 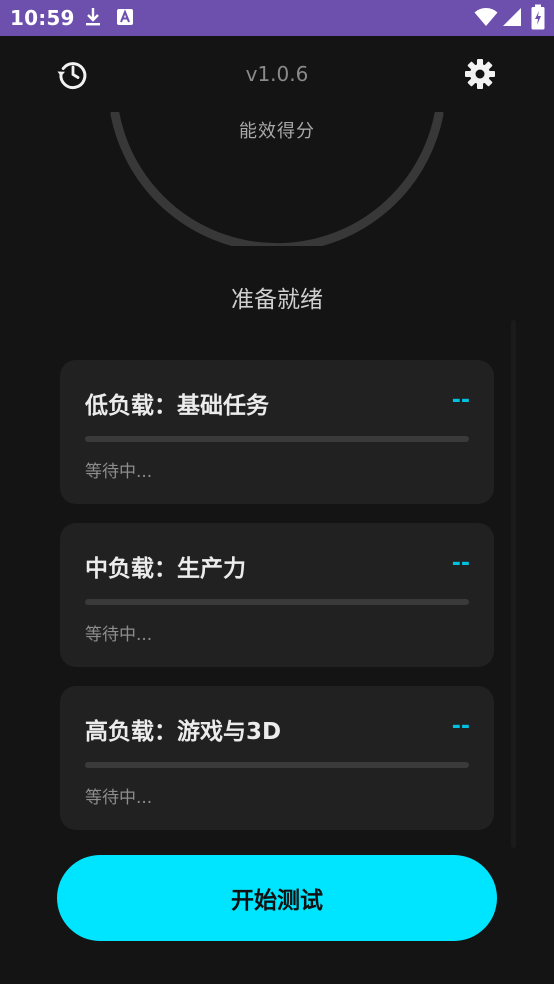 What do you see at coordinates (480, 74) in the screenshot?
I see `settings-icon` at bounding box center [480, 74].